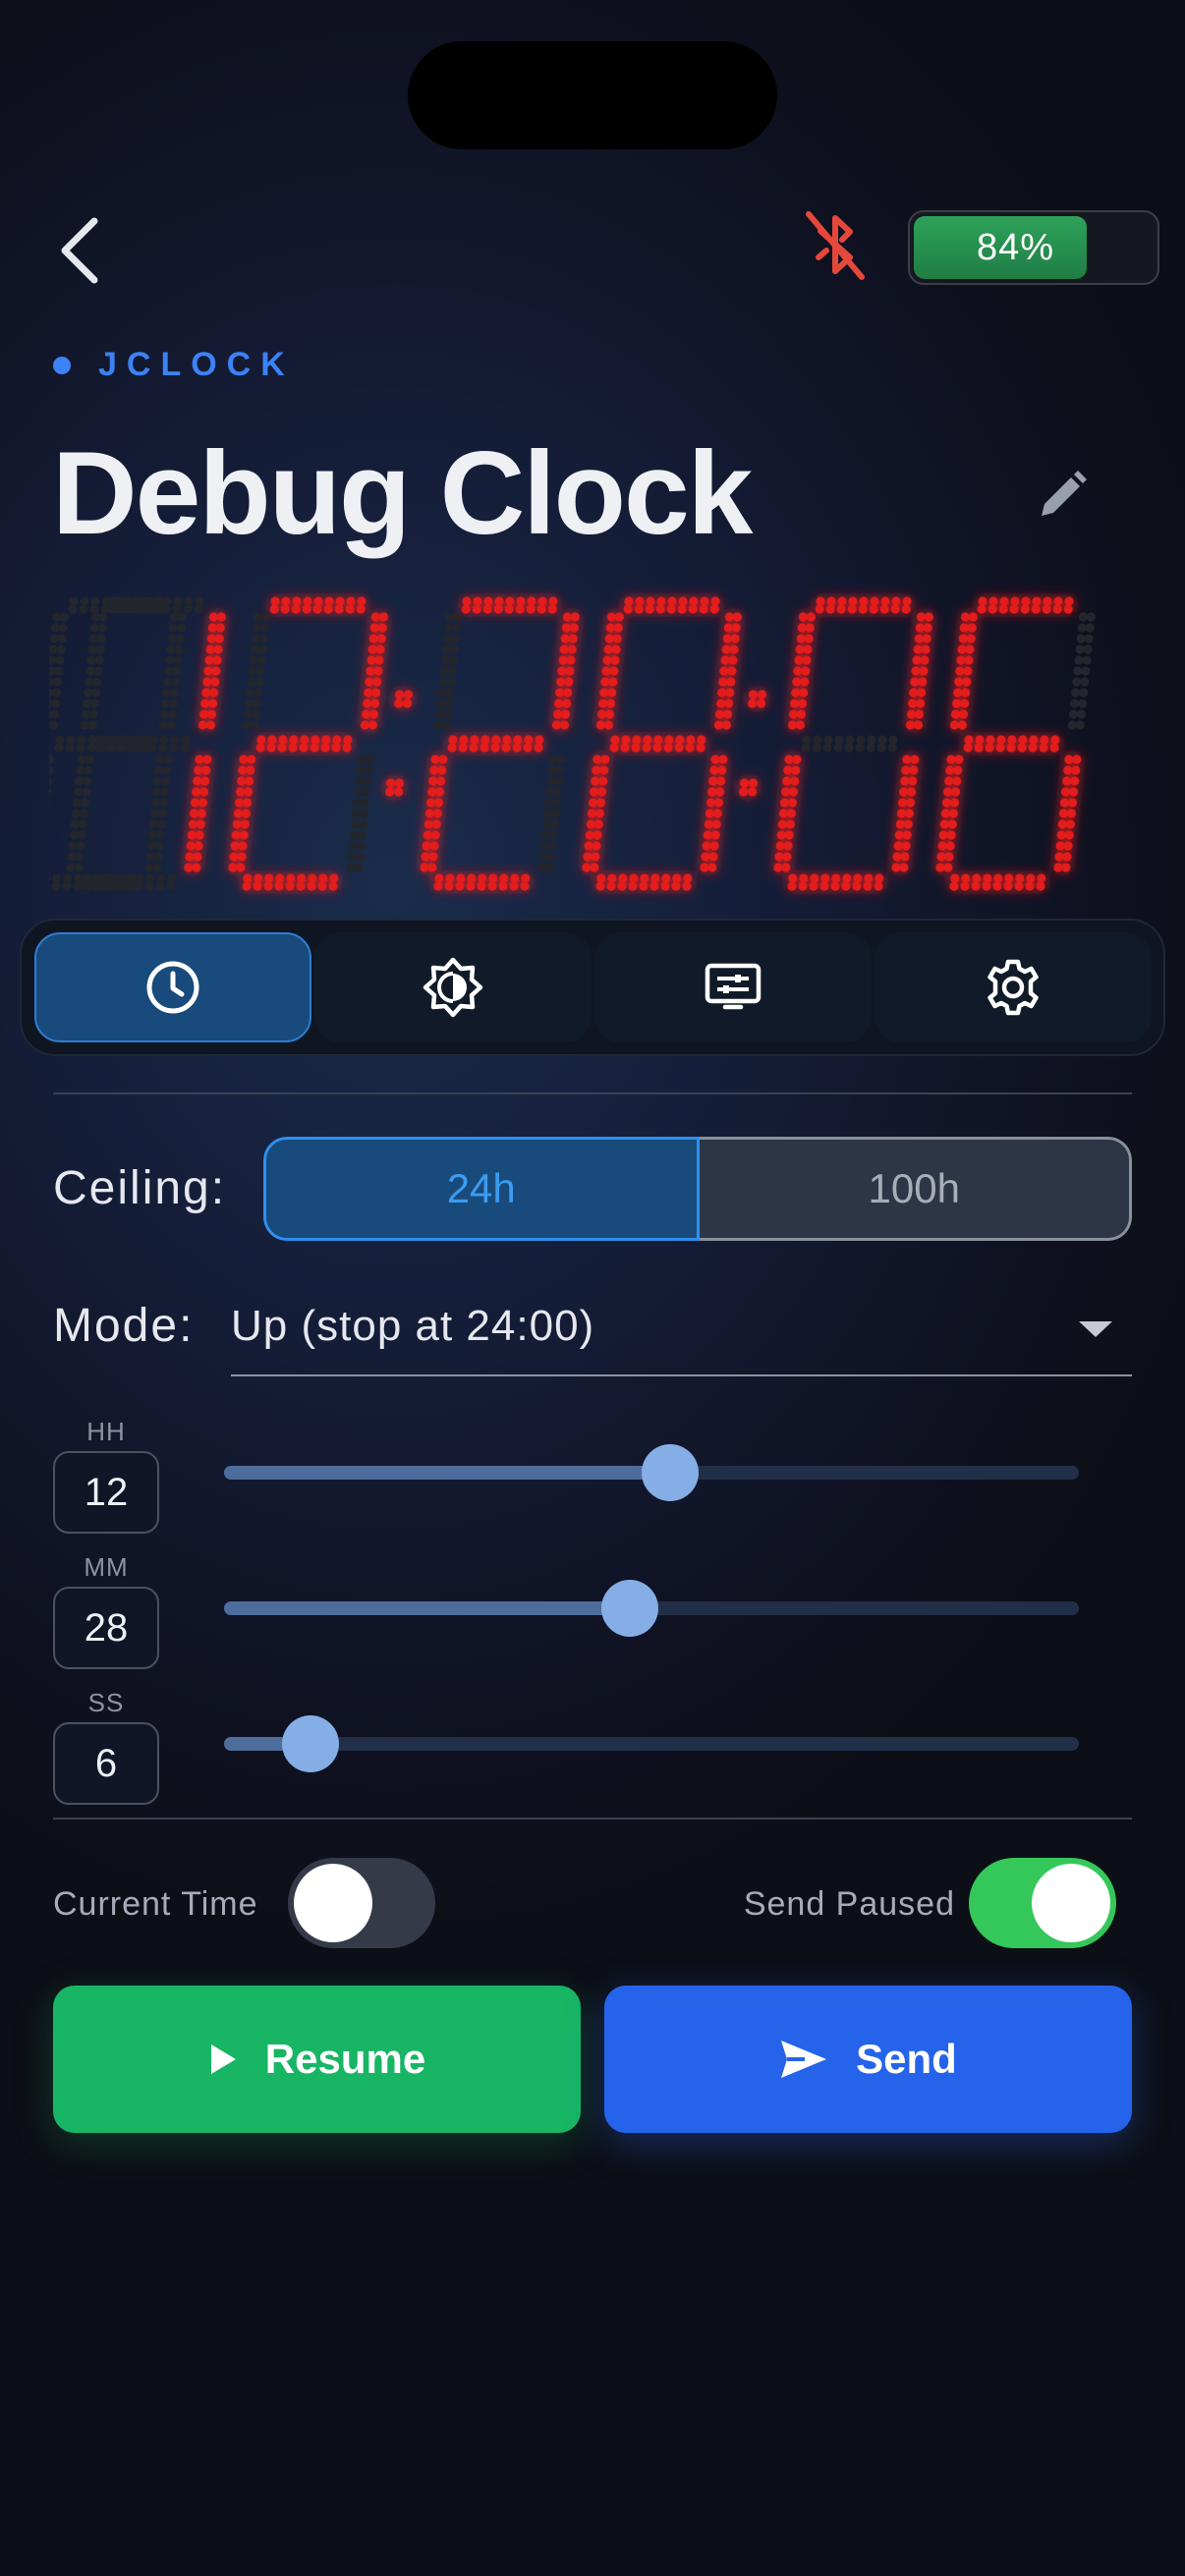  I want to click on send-paused-toggle, so click(1042, 1903).